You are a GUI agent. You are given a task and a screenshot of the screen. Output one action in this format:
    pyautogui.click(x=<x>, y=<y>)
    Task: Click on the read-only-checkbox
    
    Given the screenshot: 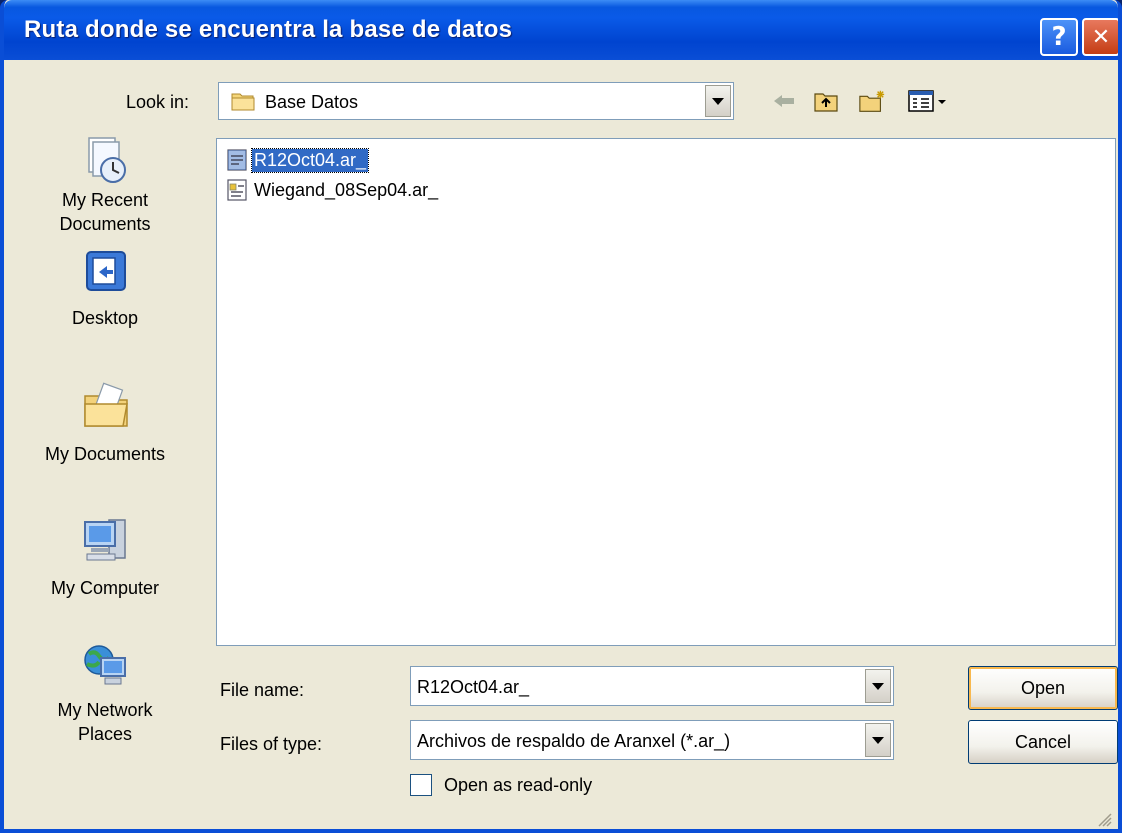 What is the action you would take?
    pyautogui.click(x=421, y=785)
    